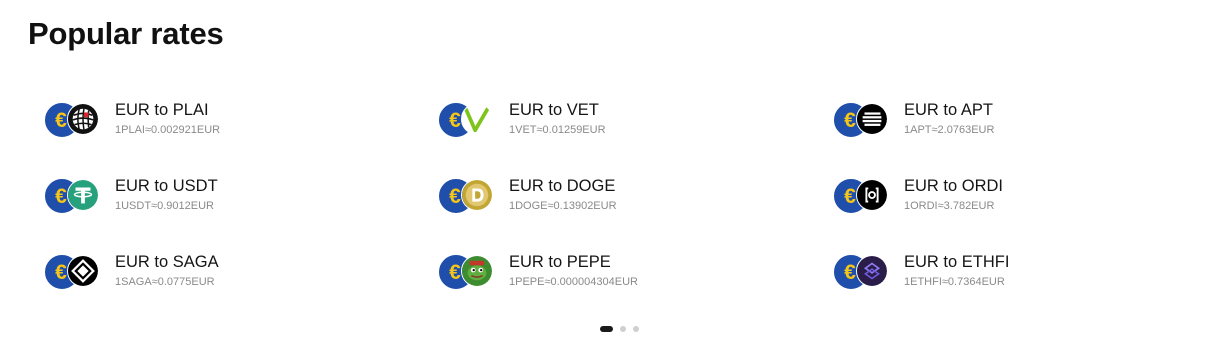 This screenshot has width=1225, height=344. I want to click on carousel-pagination, so click(619, 329).